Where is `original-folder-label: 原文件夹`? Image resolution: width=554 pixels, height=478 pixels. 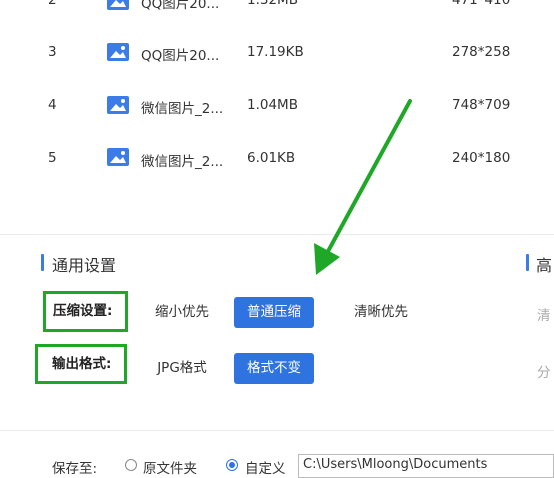 original-folder-label: 原文件夹 is located at coordinates (170, 467).